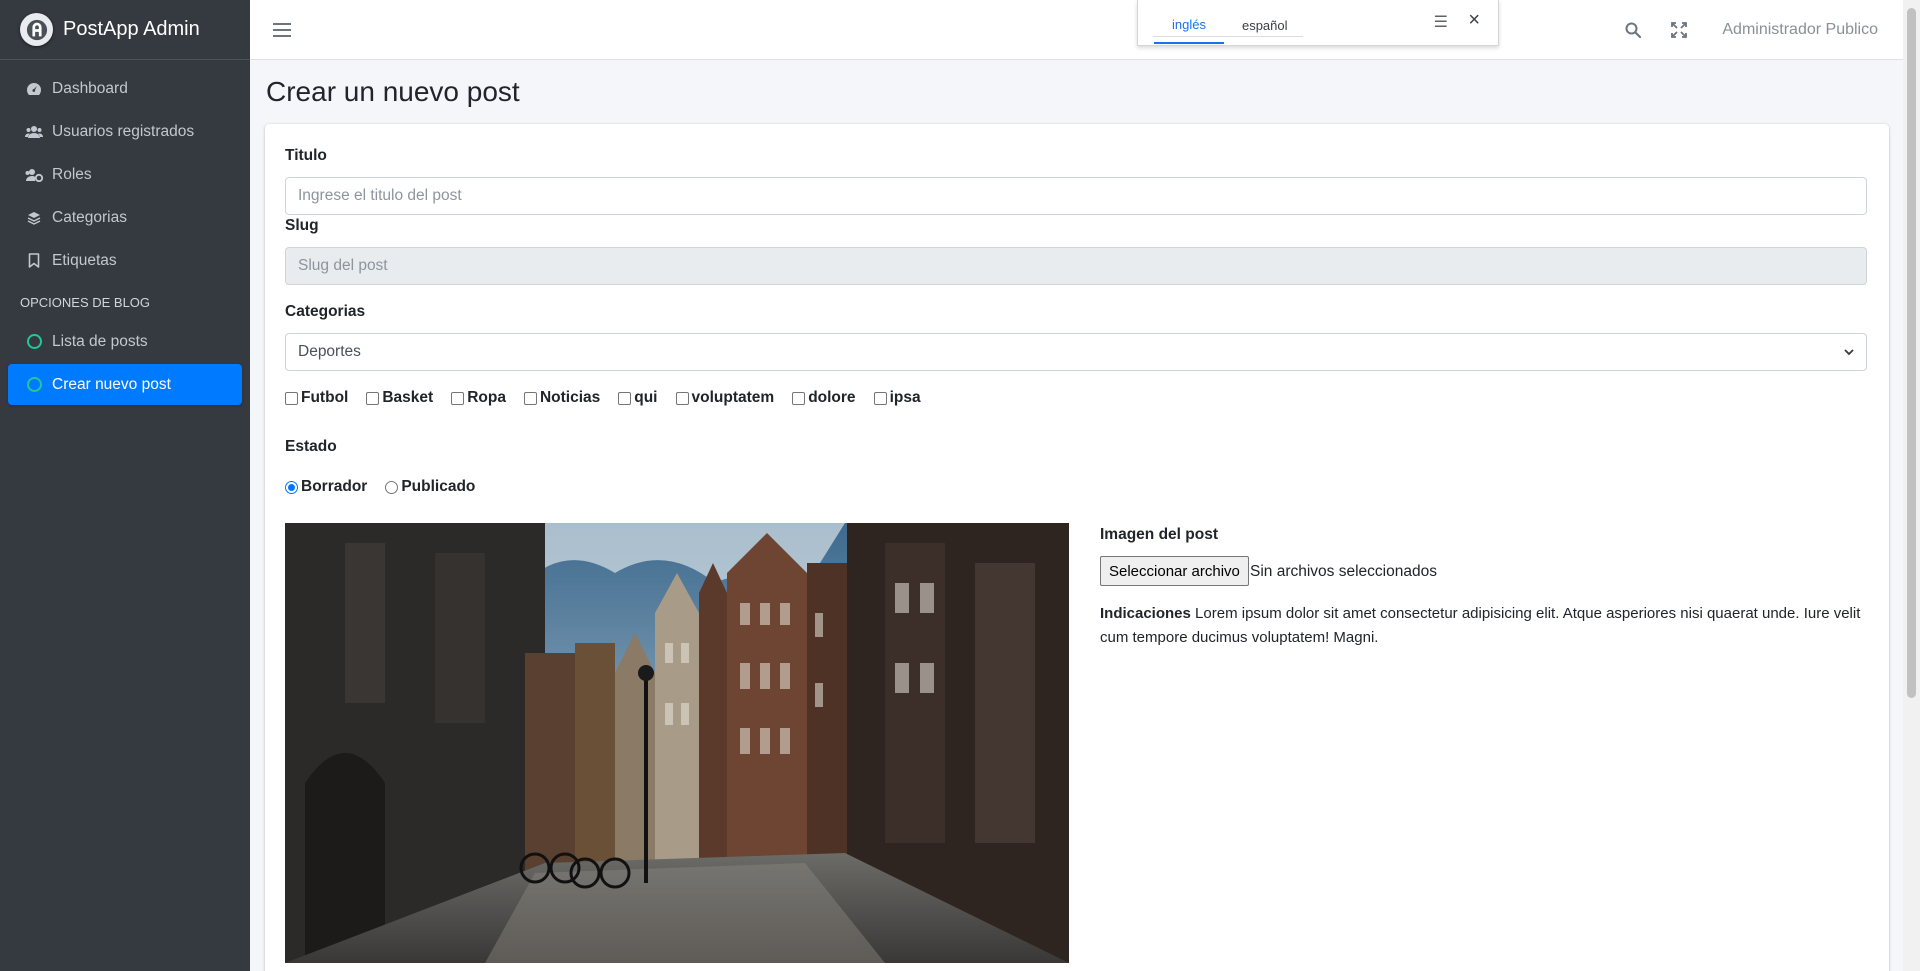  Describe the element at coordinates (824, 398) in the screenshot. I see `tag-checkbox: dolore` at that location.